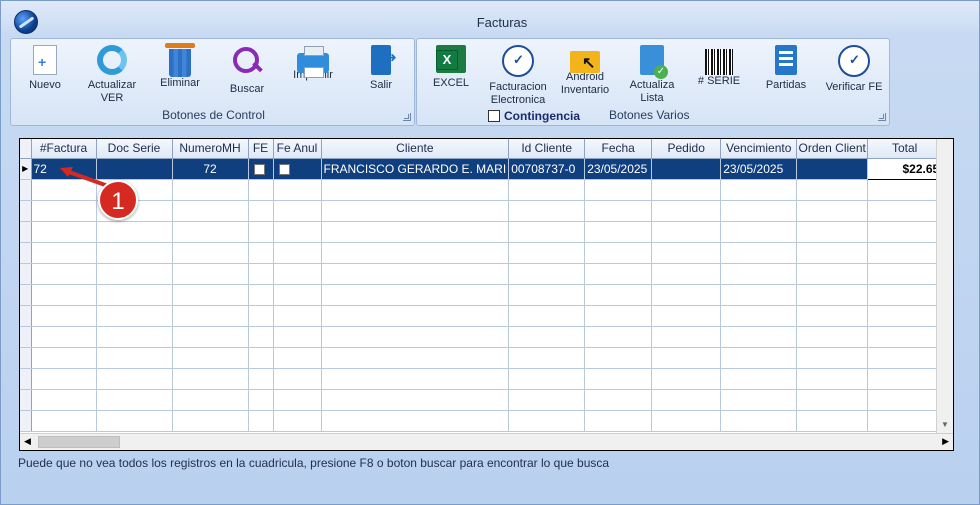 This screenshot has height=505, width=980. I want to click on excel-button: EXCEL, so click(451, 76).